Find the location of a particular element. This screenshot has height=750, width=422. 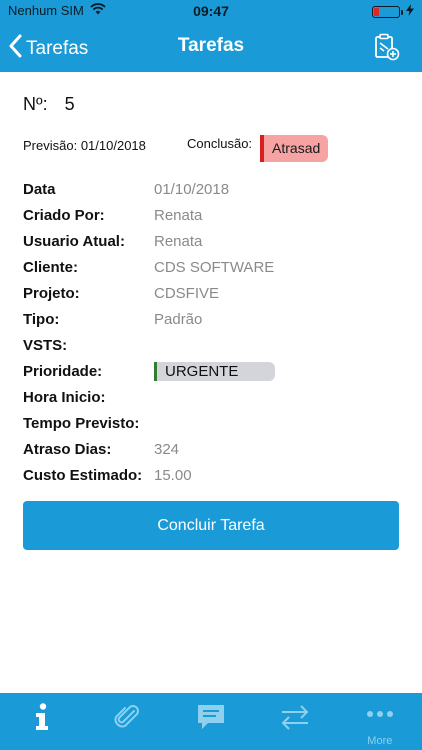

status-badge: Atrasad is located at coordinates (294, 148).